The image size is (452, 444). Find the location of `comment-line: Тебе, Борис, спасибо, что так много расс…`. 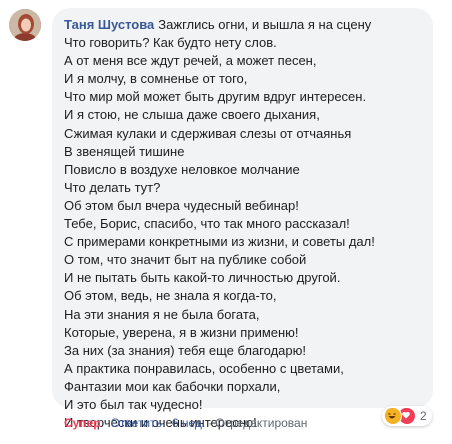

comment-line: Тебе, Борис, спасибо, что так много расс… is located at coordinates (207, 224).